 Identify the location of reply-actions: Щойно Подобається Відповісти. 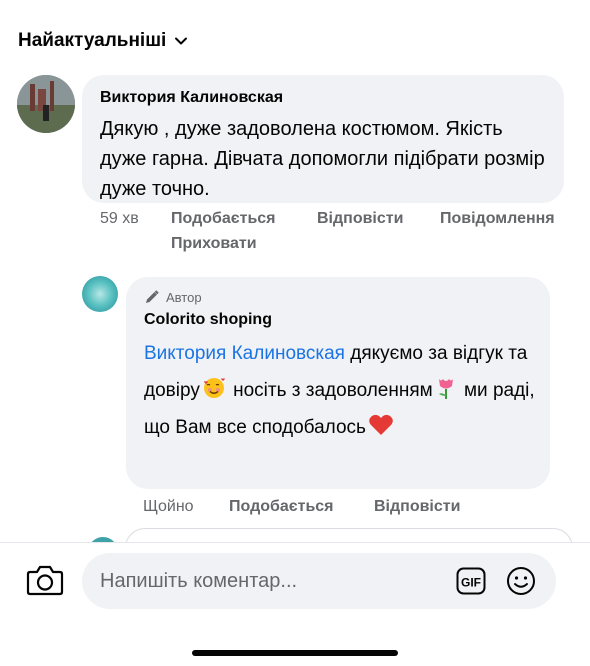
(295, 510).